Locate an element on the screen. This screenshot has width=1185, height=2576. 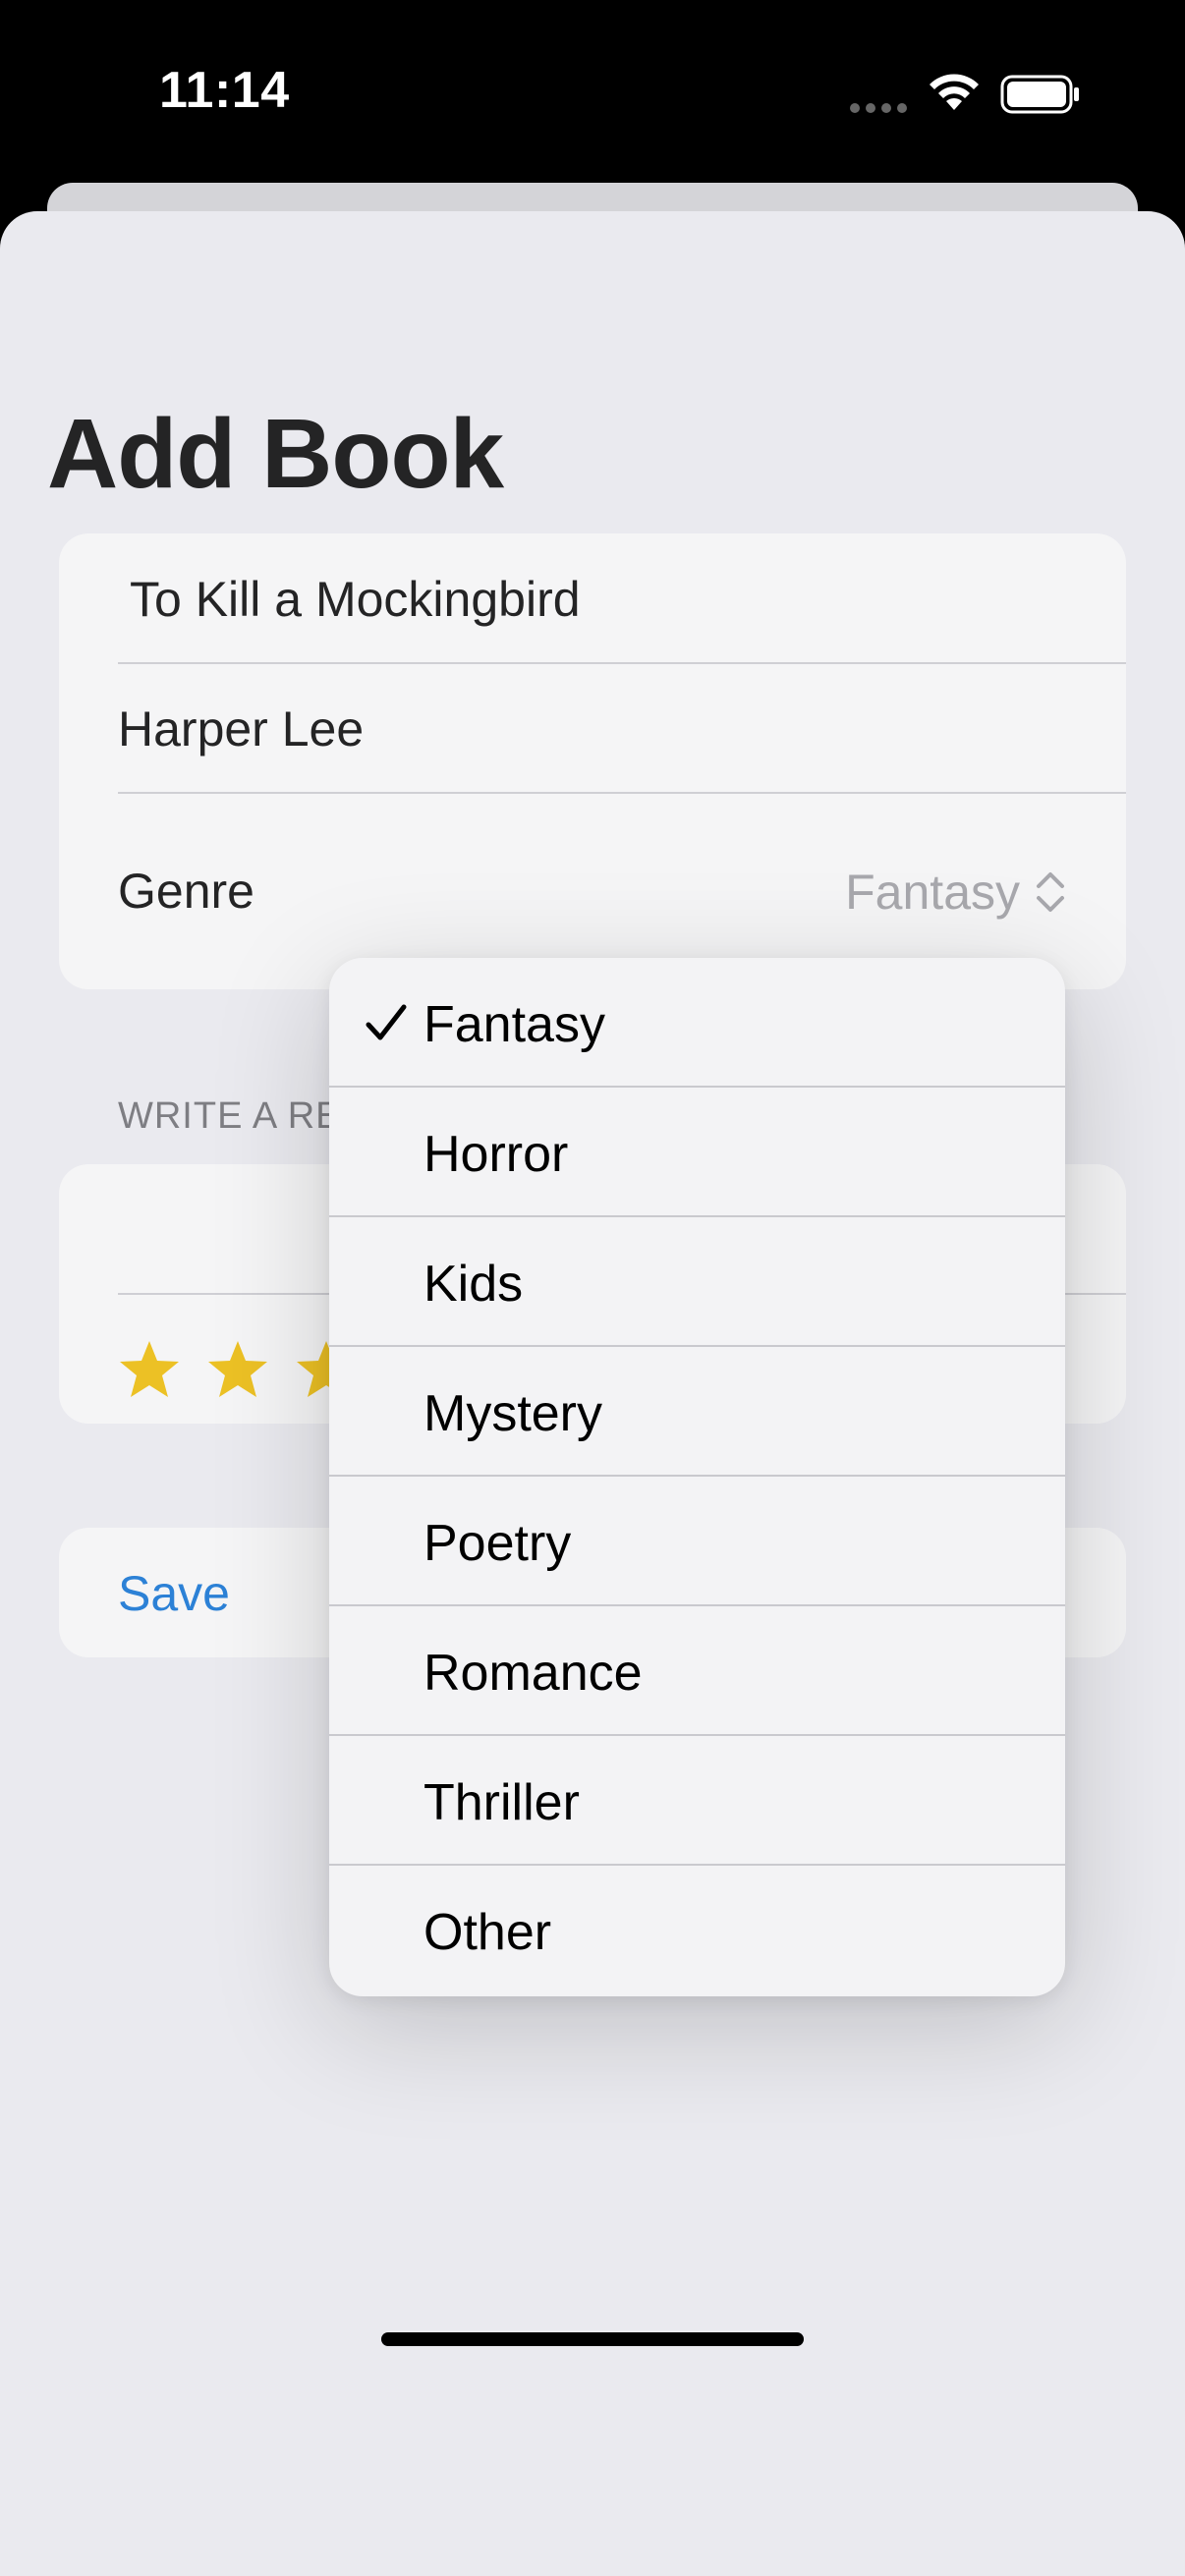
menu-item-label: Thriller is located at coordinates (502, 1802).